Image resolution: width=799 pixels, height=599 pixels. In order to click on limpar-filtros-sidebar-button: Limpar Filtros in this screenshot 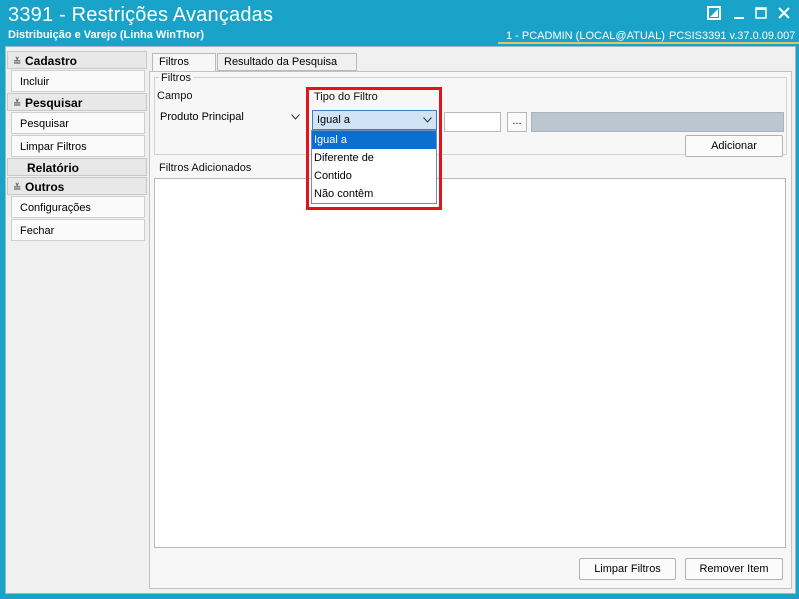, I will do `click(78, 146)`.